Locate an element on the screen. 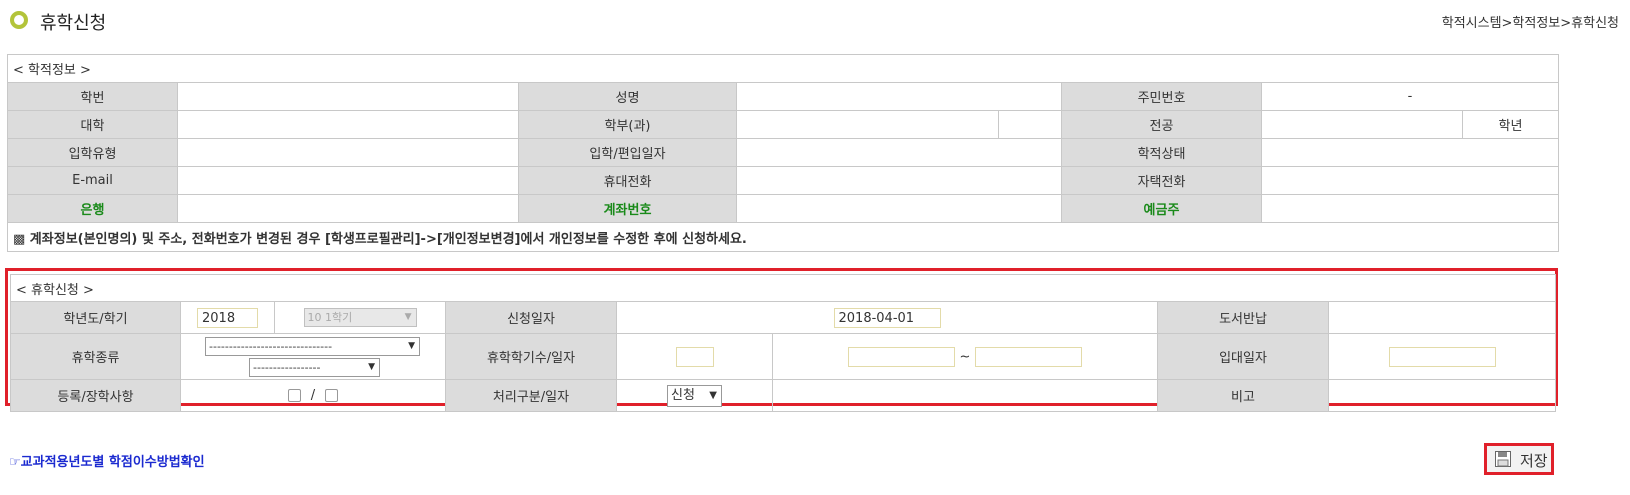 The height and width of the screenshot is (495, 1630). leave-count-cell is located at coordinates (694, 356).